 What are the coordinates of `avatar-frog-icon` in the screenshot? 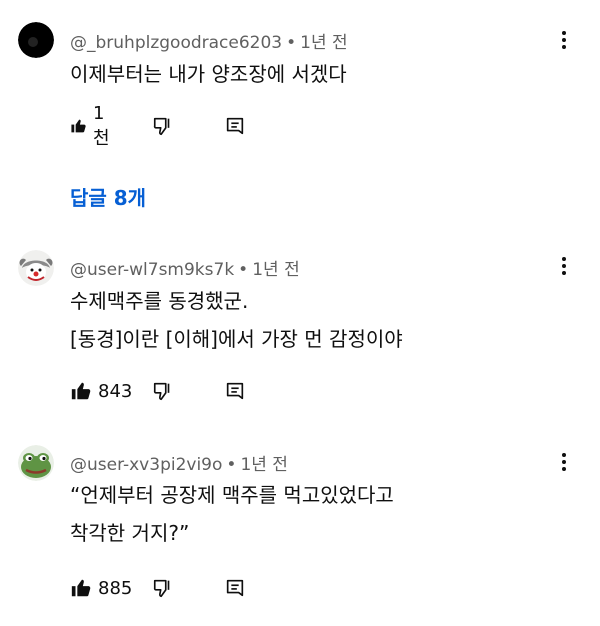 It's located at (36, 463).